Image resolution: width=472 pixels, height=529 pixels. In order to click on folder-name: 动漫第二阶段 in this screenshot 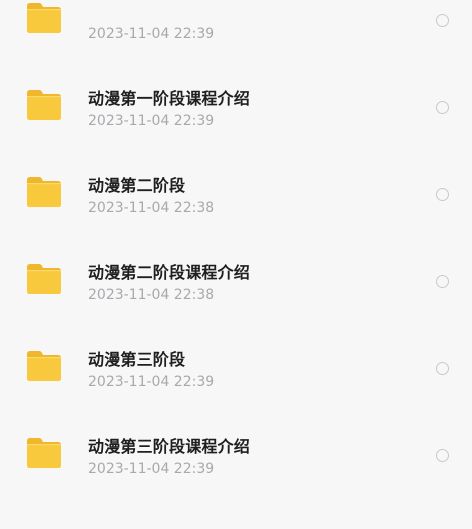, I will do `click(137, 185)`.